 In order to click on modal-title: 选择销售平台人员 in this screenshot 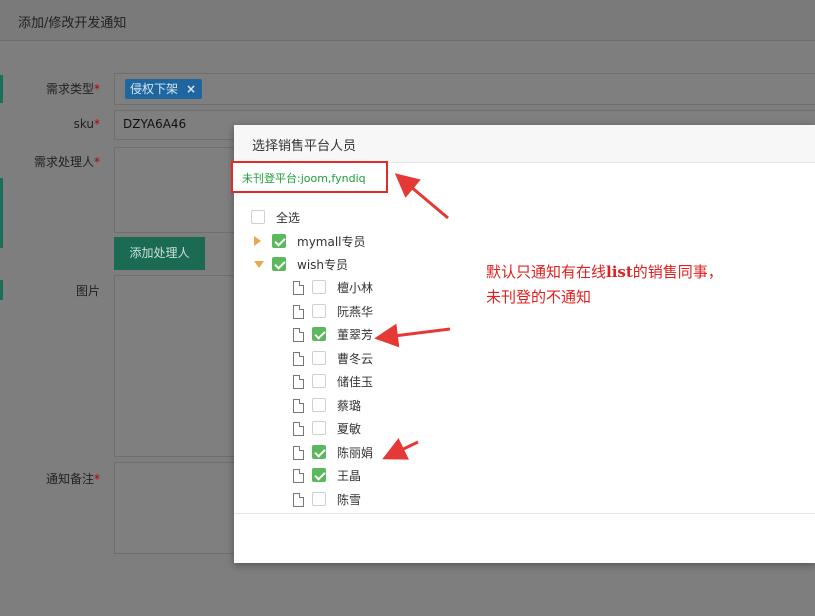, I will do `click(304, 146)`.